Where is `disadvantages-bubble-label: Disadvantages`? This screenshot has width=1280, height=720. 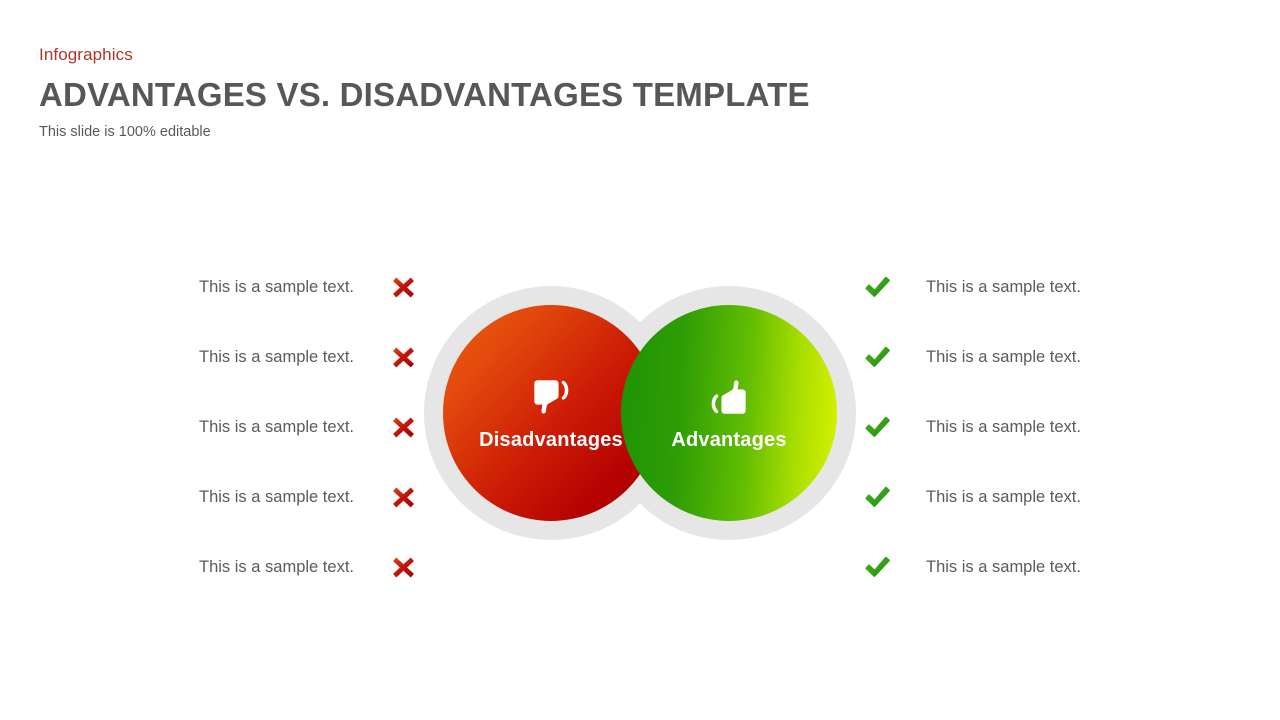 disadvantages-bubble-label: Disadvantages is located at coordinates (551, 440).